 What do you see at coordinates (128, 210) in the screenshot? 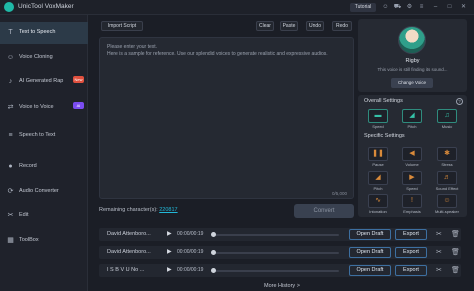
I see `remaining-label: Remaining character(s):` at bounding box center [128, 210].